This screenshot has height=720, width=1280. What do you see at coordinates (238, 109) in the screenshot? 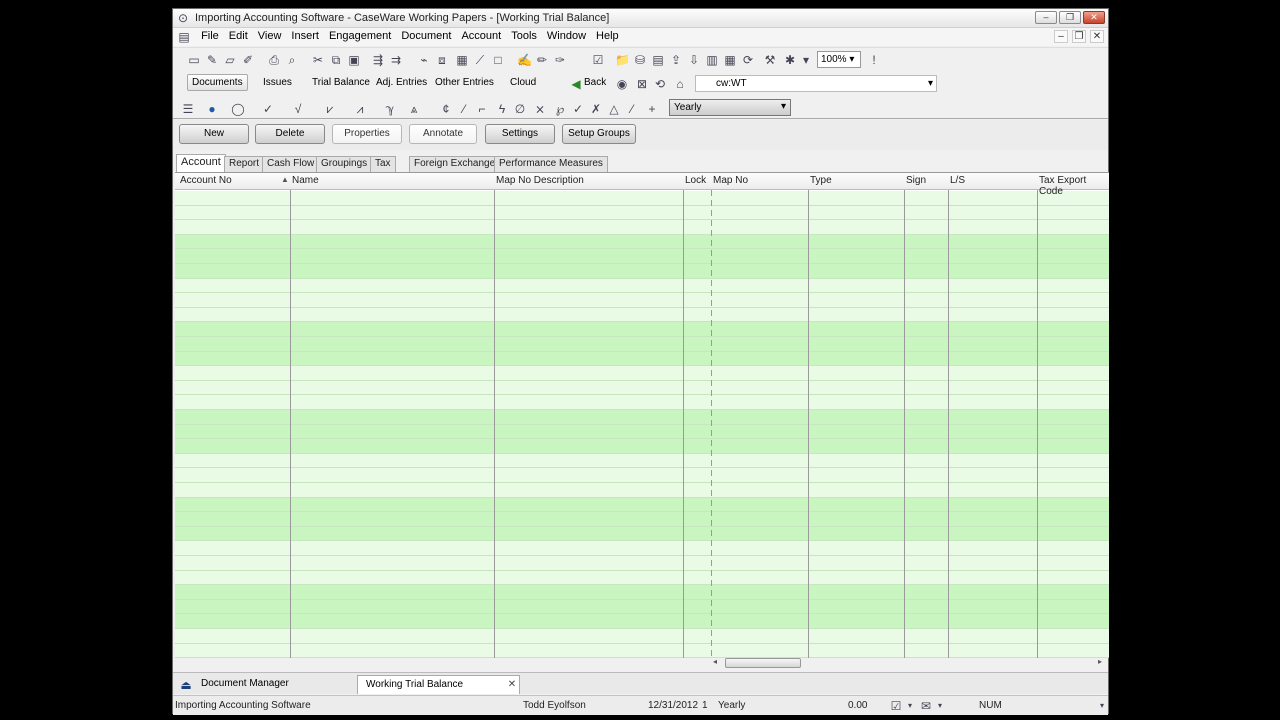
I see `circle-icon: ◯` at bounding box center [238, 109].